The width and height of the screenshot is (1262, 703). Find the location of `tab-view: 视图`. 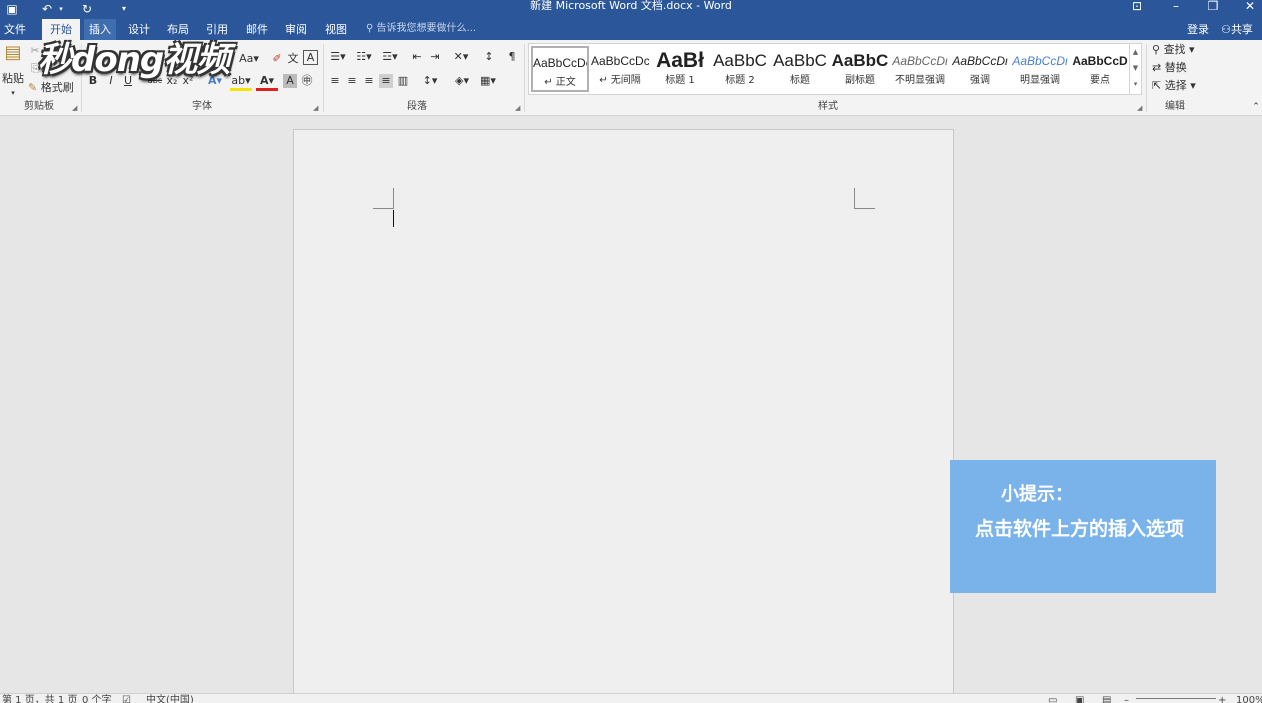

tab-view: 视图 is located at coordinates (336, 29).